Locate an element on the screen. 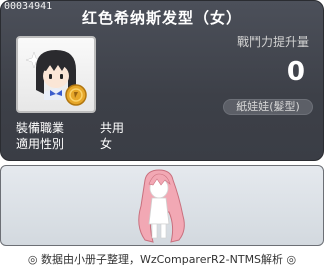  info-row-job: 裝備職業 共用 is located at coordinates (70, 127).